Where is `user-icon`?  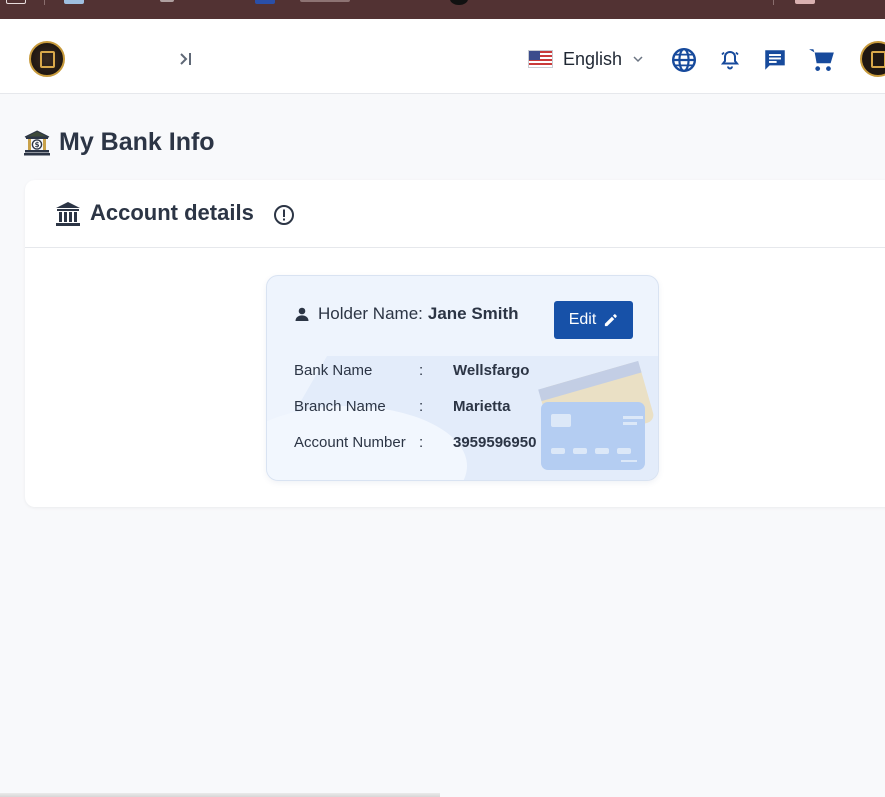
user-icon is located at coordinates (302, 314).